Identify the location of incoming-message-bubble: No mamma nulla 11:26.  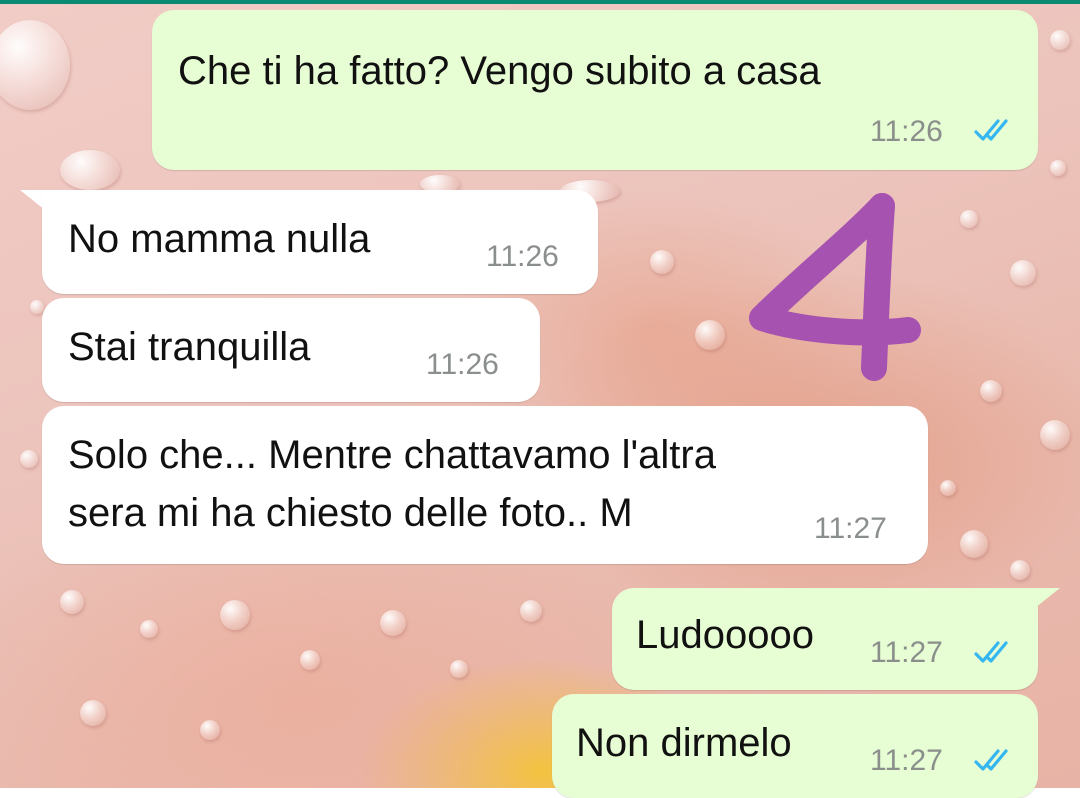
(320, 242).